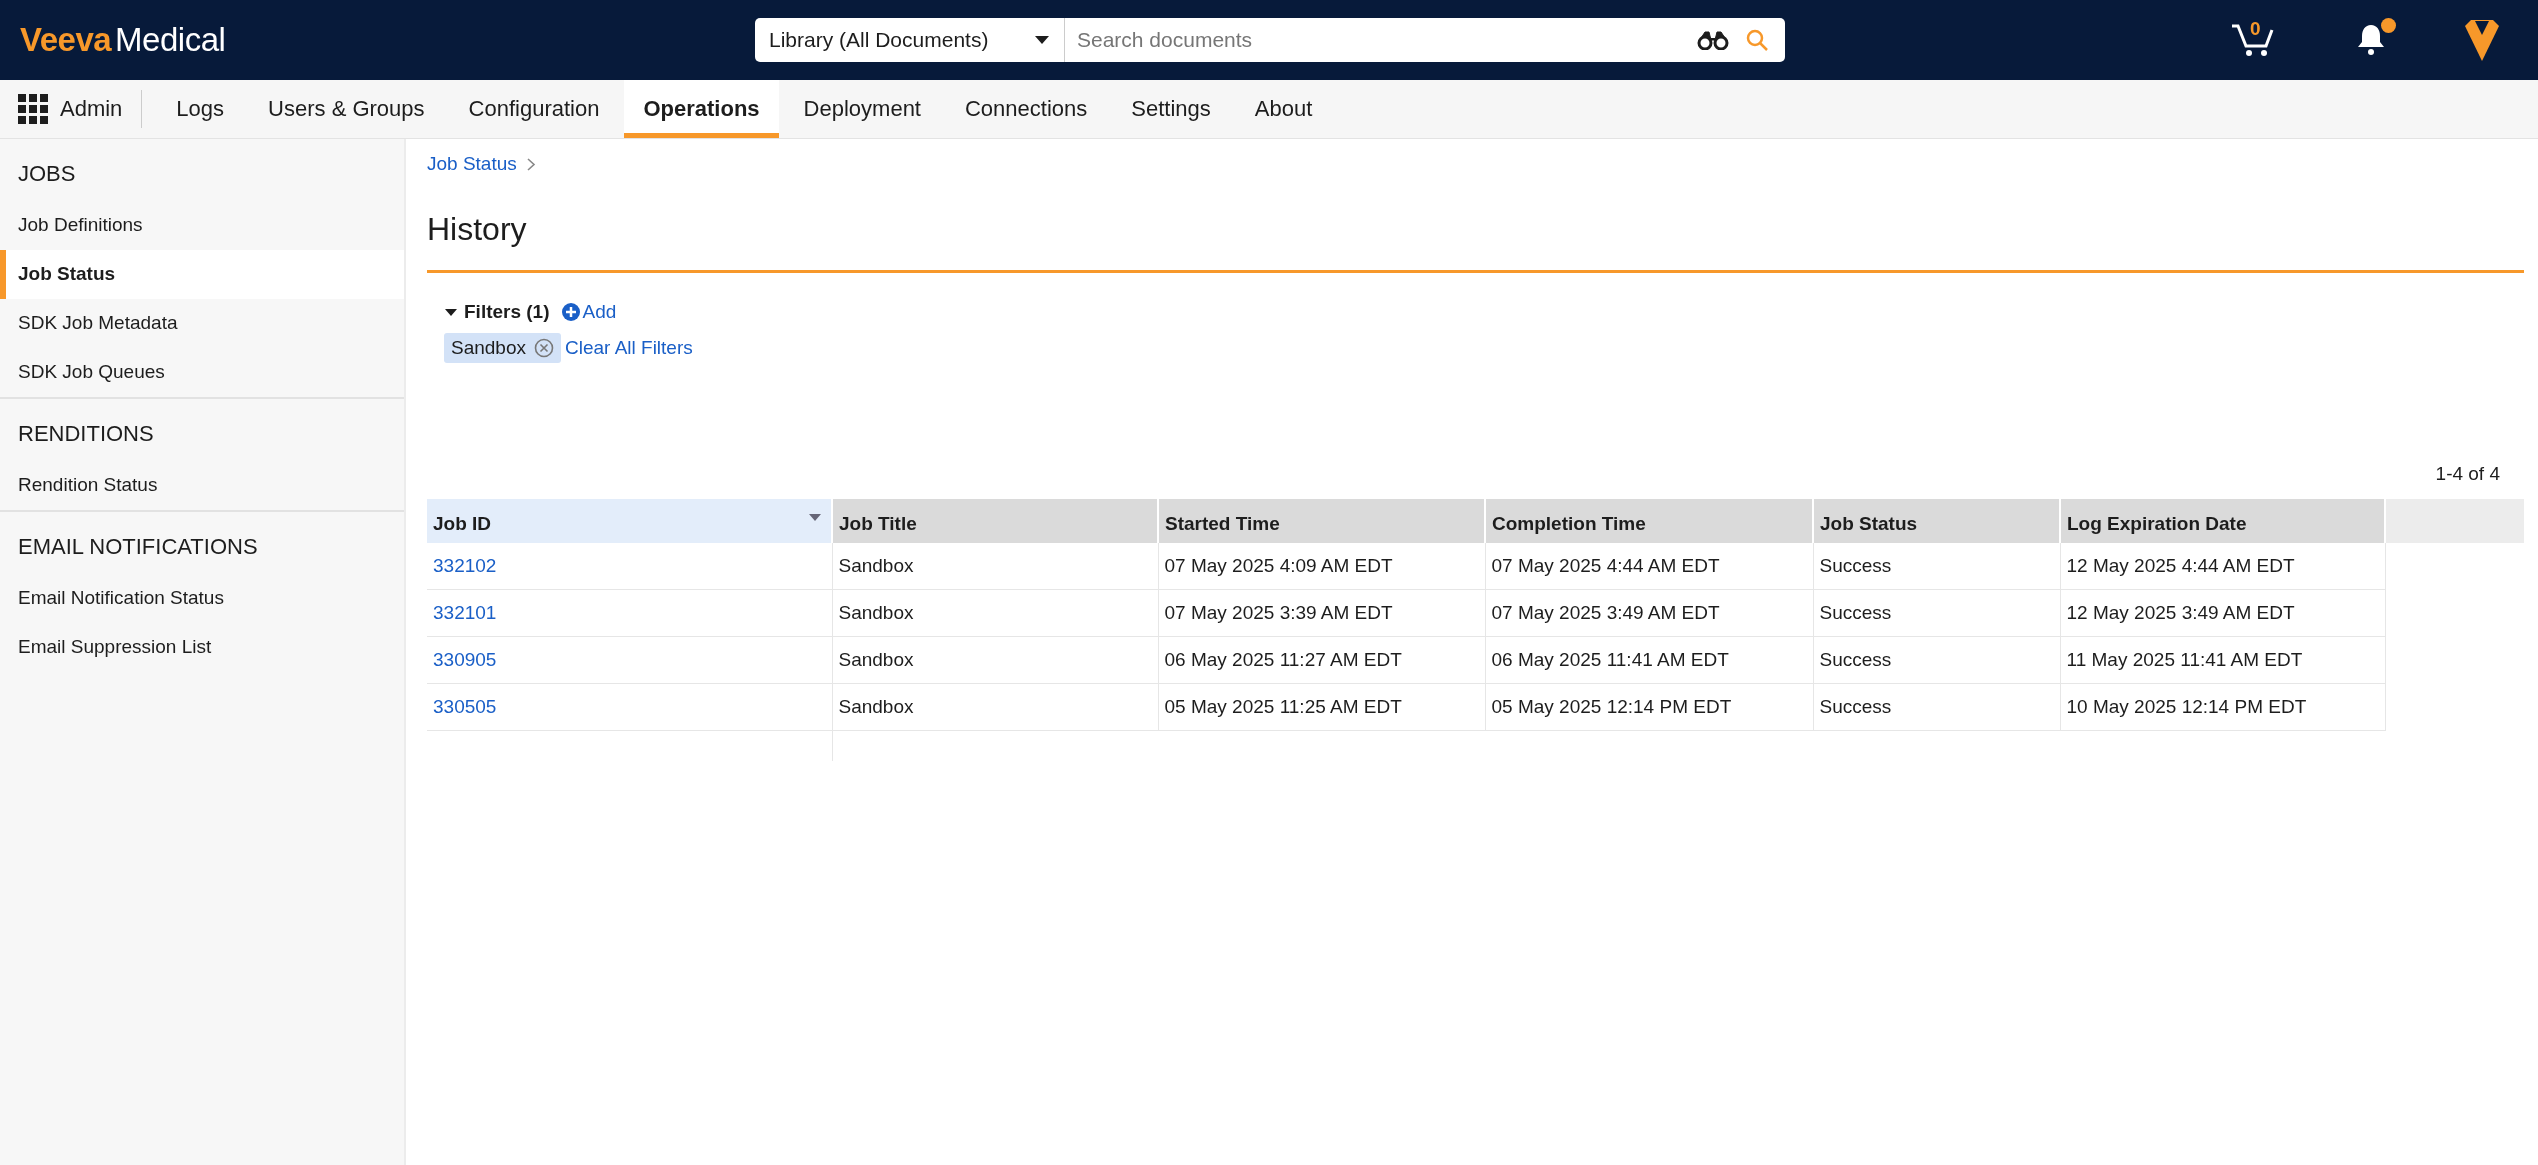 The image size is (2538, 1165). I want to click on clear-filters-link: Clear All Filters, so click(629, 348).